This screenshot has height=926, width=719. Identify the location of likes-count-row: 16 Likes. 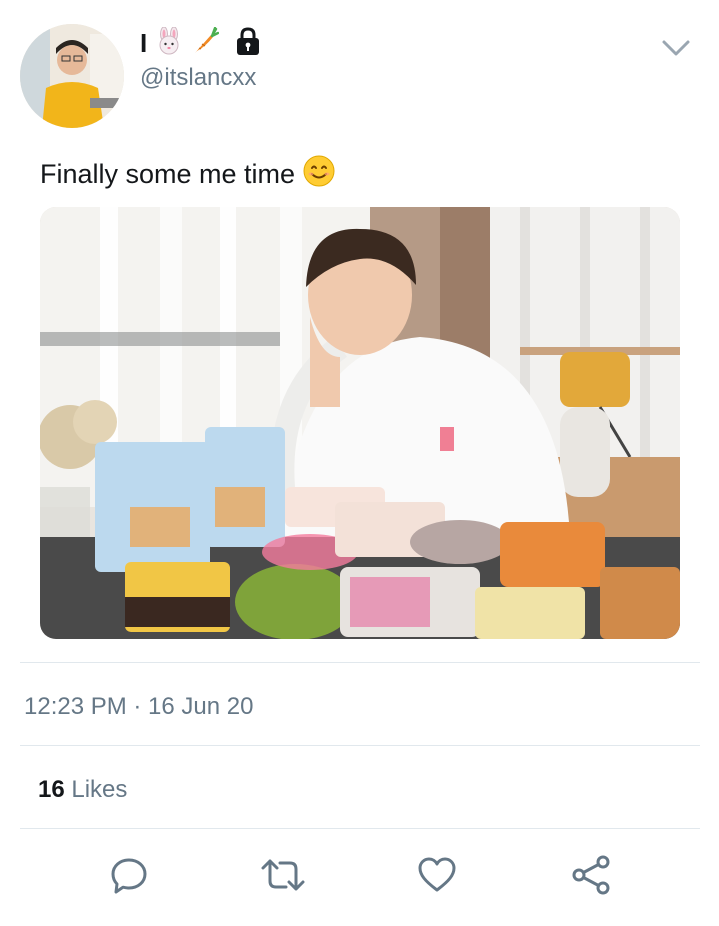
(82, 790).